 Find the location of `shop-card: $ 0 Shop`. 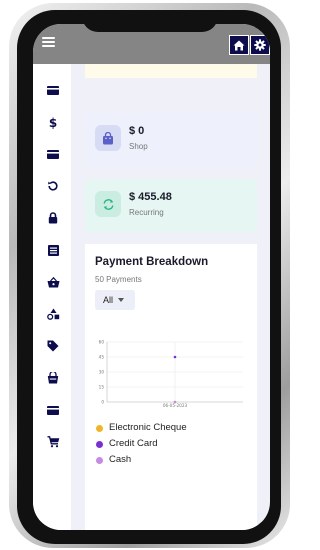

shop-card: $ 0 Shop is located at coordinates (171, 139).